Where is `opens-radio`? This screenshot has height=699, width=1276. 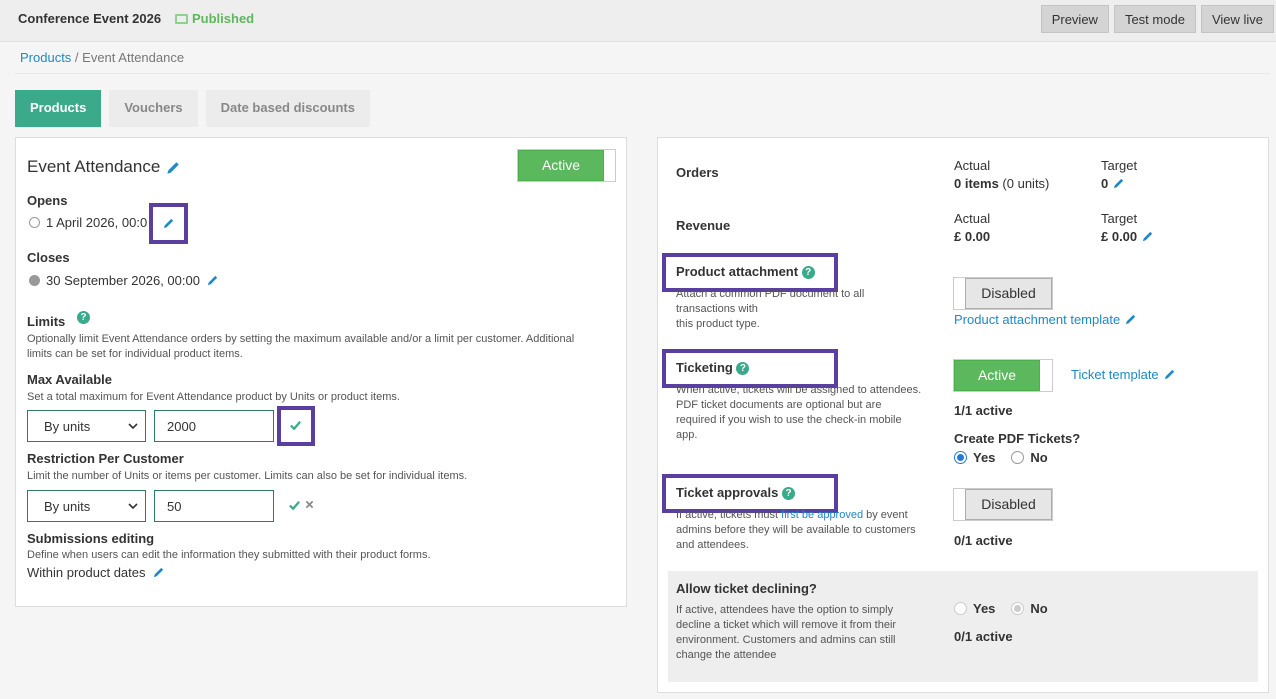 opens-radio is located at coordinates (34, 222).